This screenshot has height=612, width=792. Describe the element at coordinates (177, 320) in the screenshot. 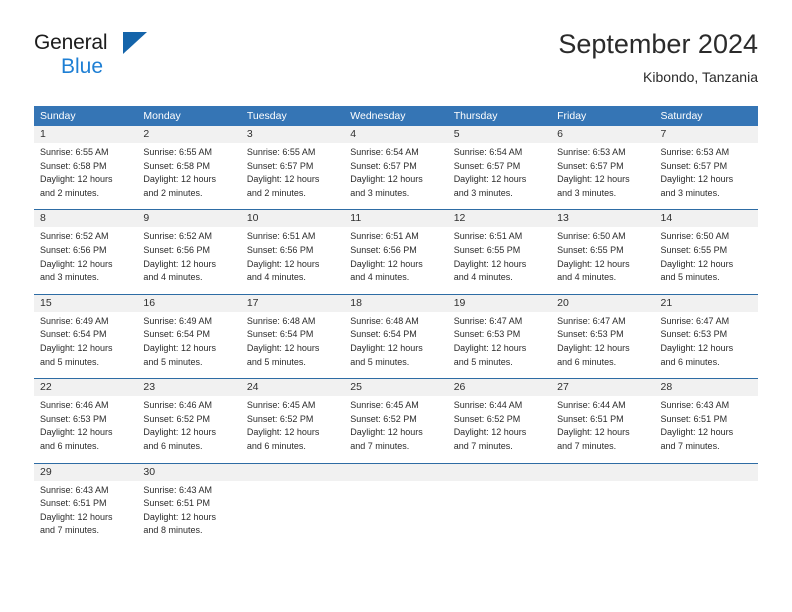

I see `sunrise-text: Sunrise: 6:49 AM` at that location.